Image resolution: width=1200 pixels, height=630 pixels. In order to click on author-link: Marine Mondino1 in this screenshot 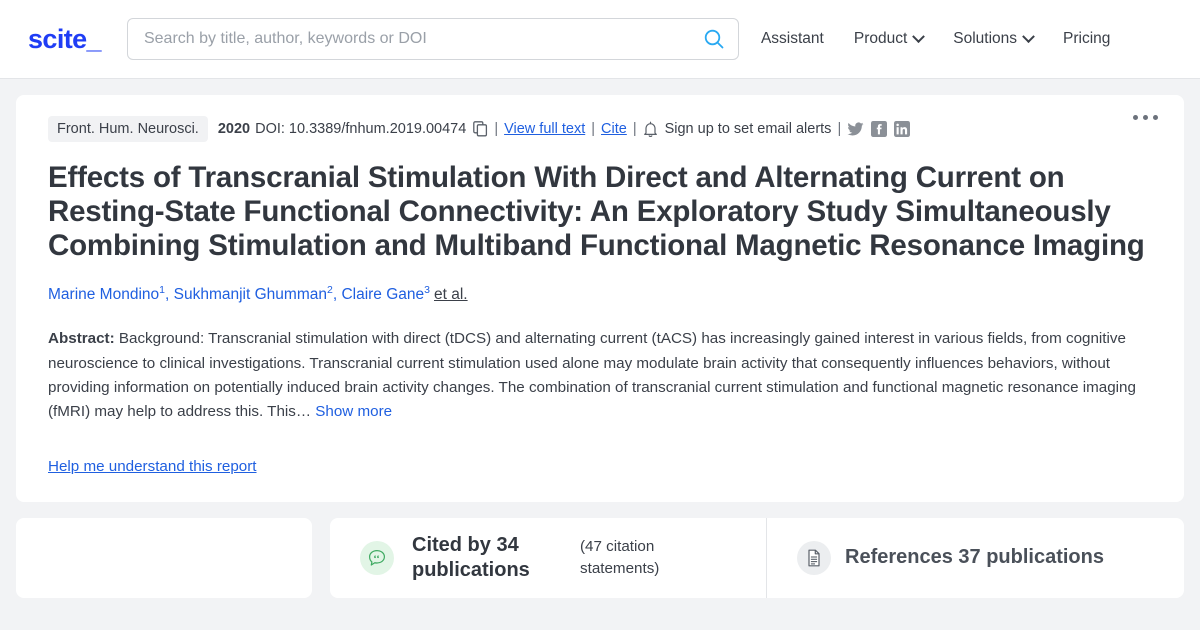, I will do `click(106, 294)`.